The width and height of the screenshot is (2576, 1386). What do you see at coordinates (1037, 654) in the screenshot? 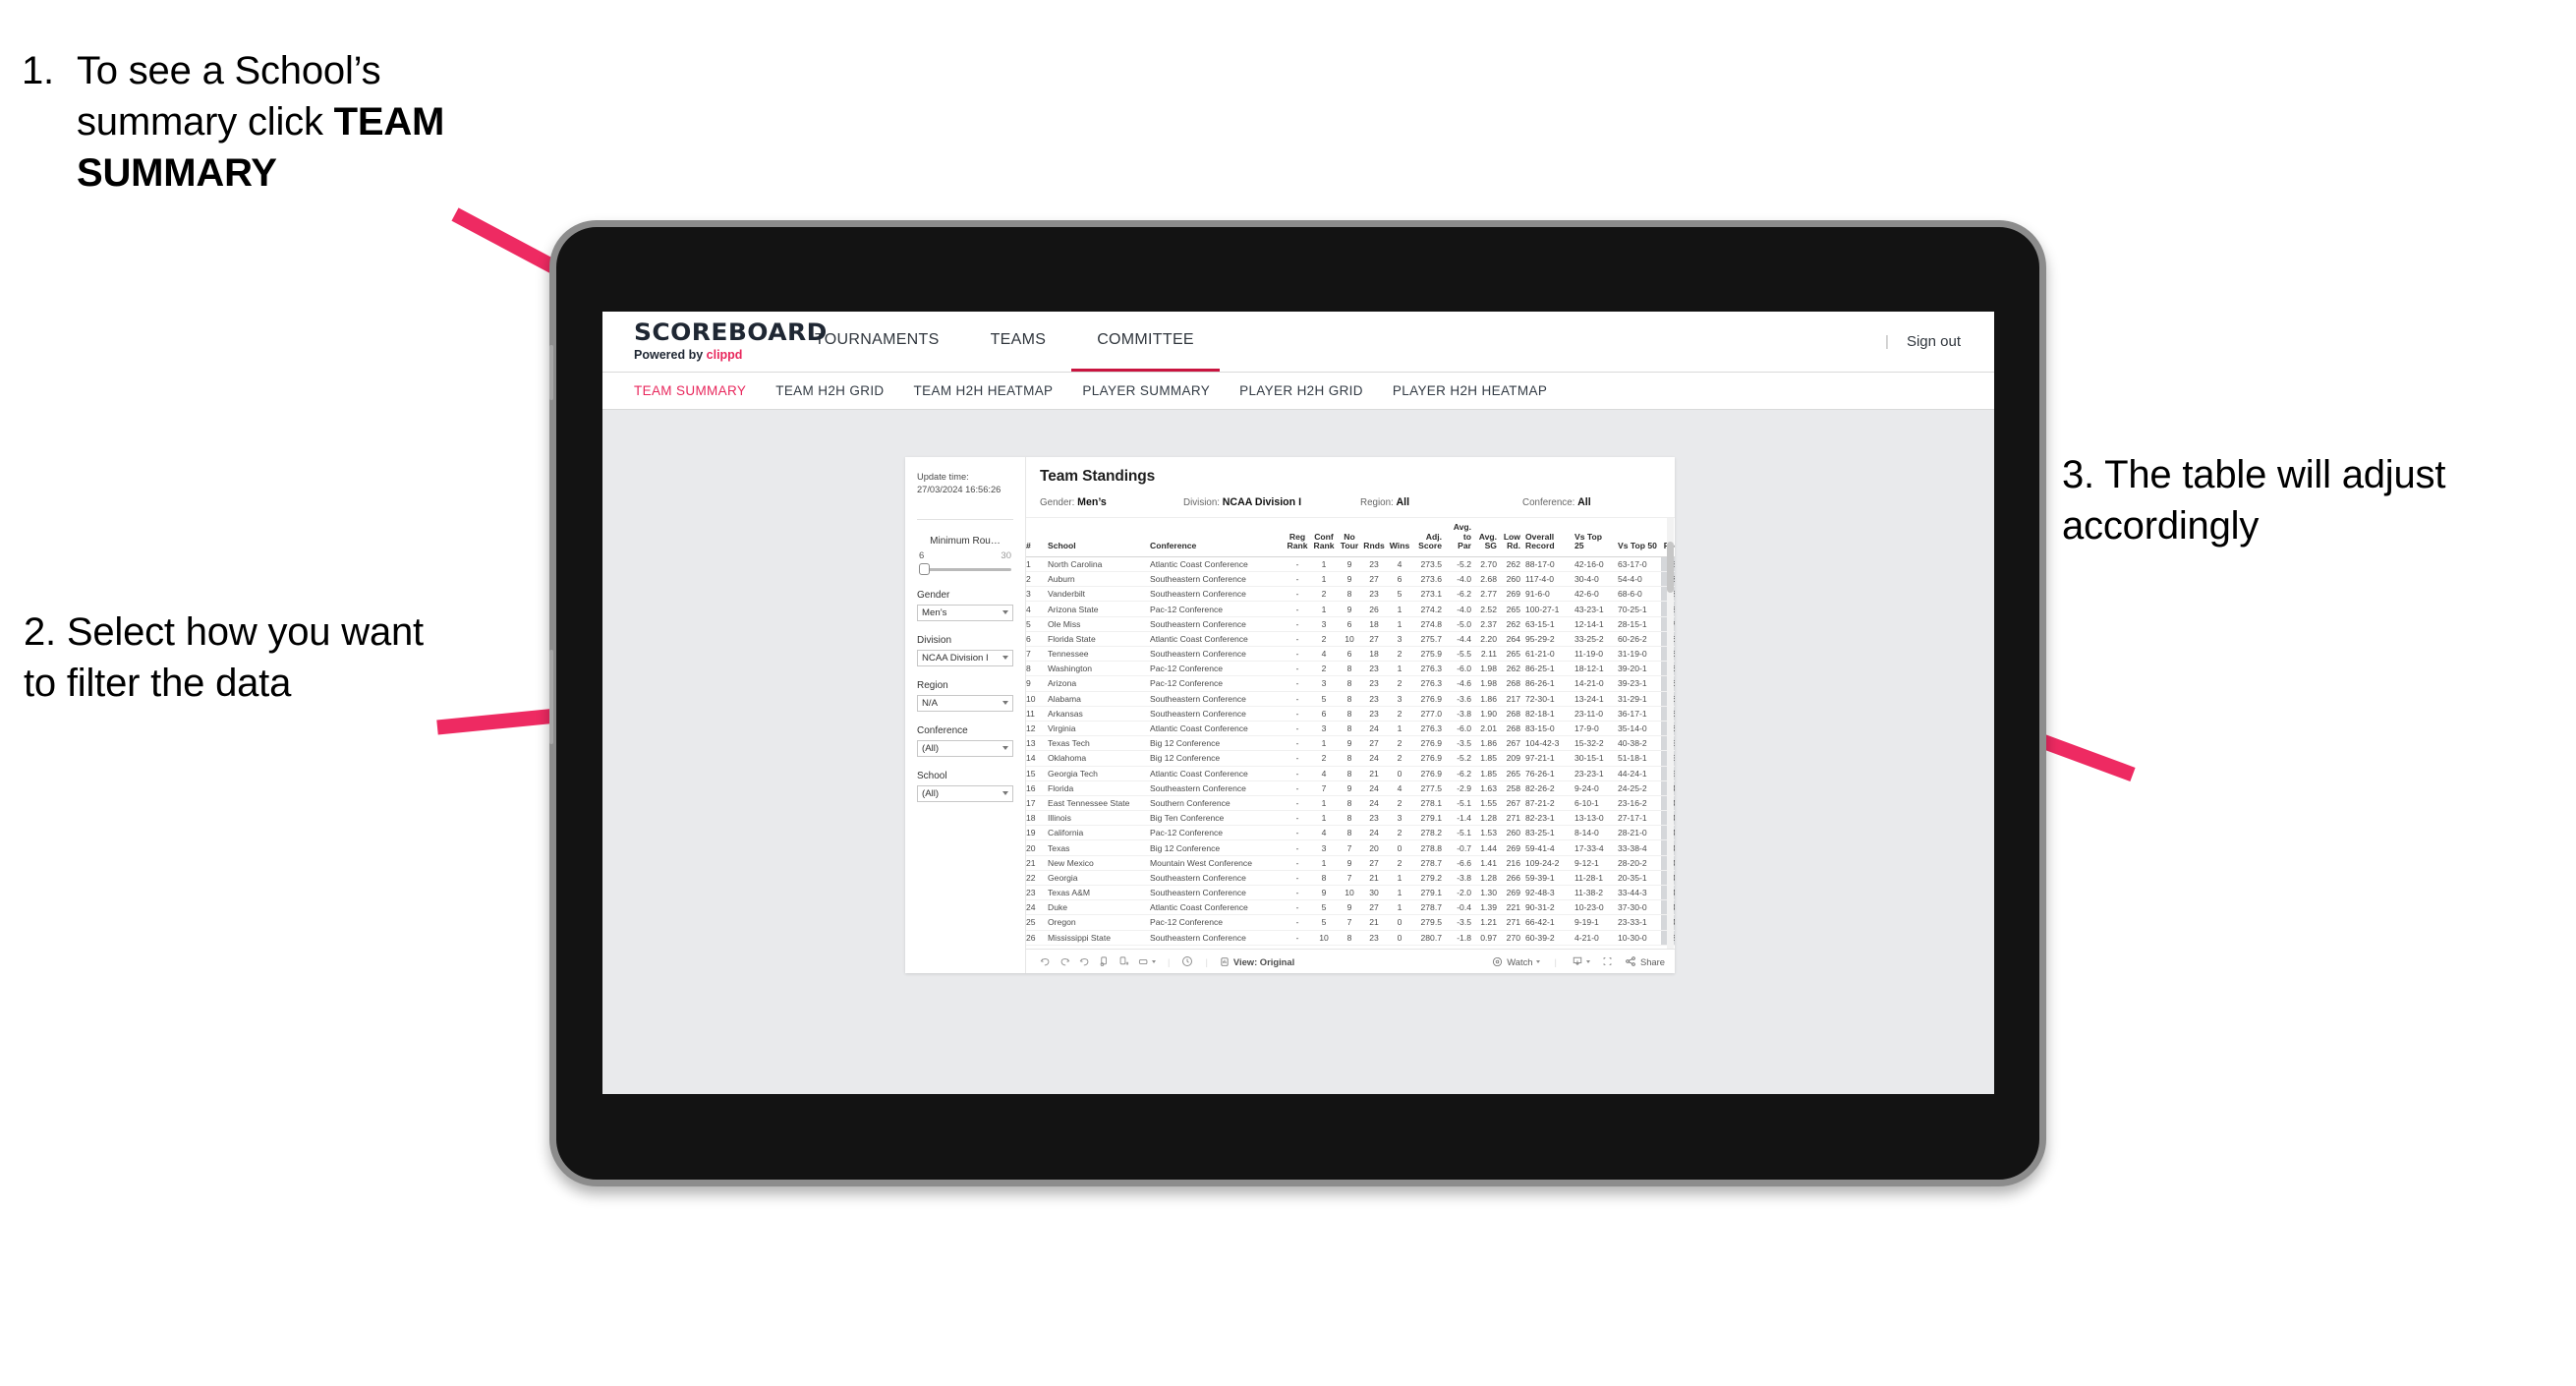
I see `cell-: 7` at bounding box center [1037, 654].